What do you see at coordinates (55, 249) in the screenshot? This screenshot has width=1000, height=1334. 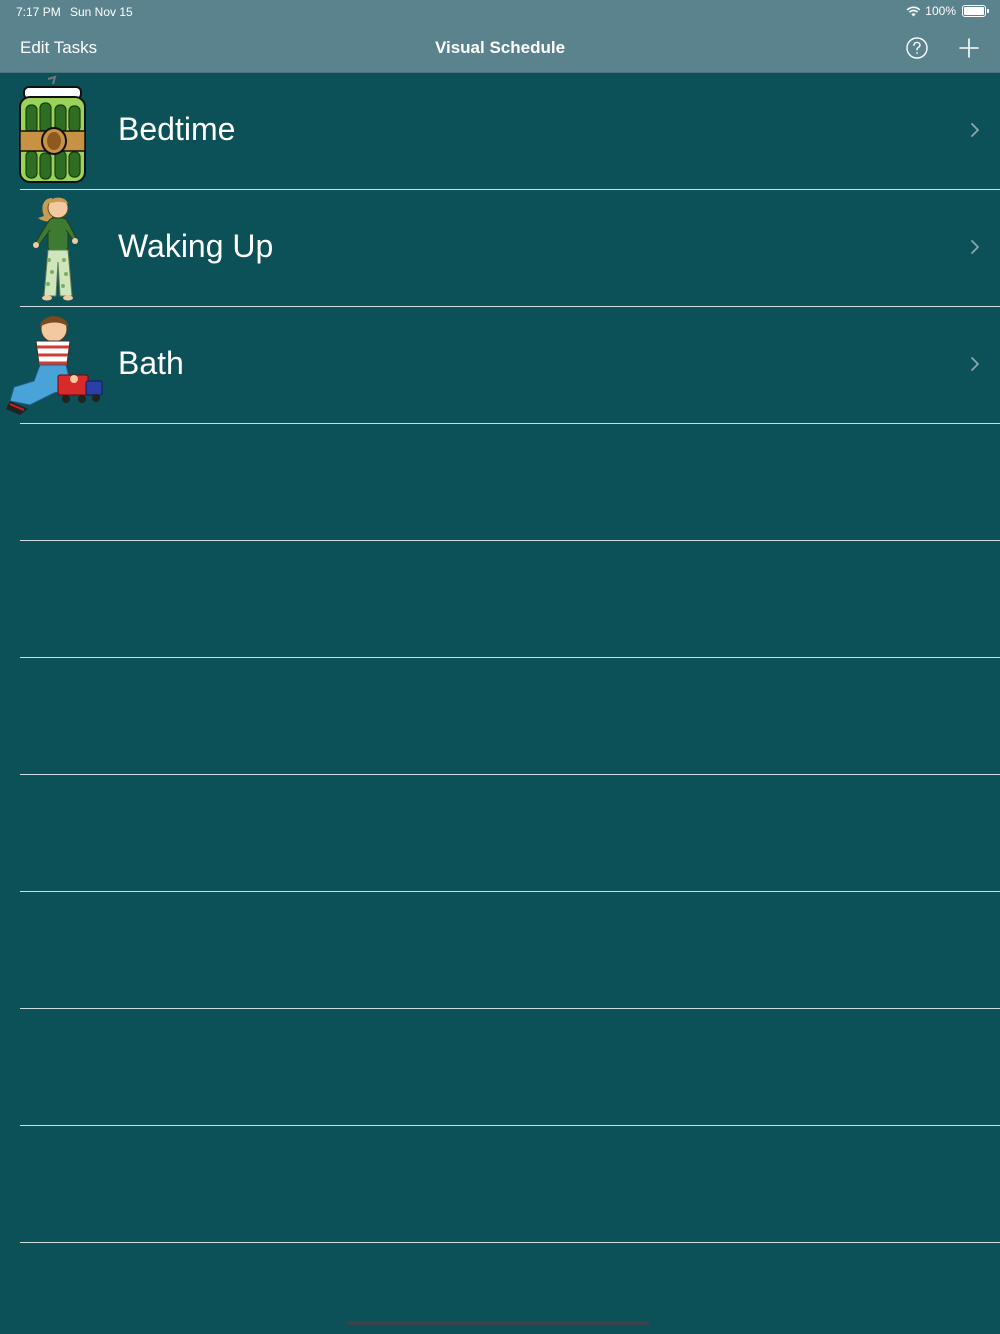 I see `girl-in-pajamas-image` at bounding box center [55, 249].